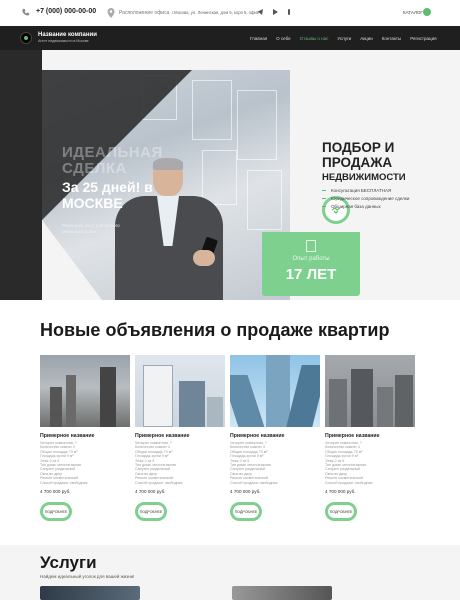 The image size is (460, 600). Describe the element at coordinates (111, 13) in the screenshot. I see `map-pin-icon` at that location.